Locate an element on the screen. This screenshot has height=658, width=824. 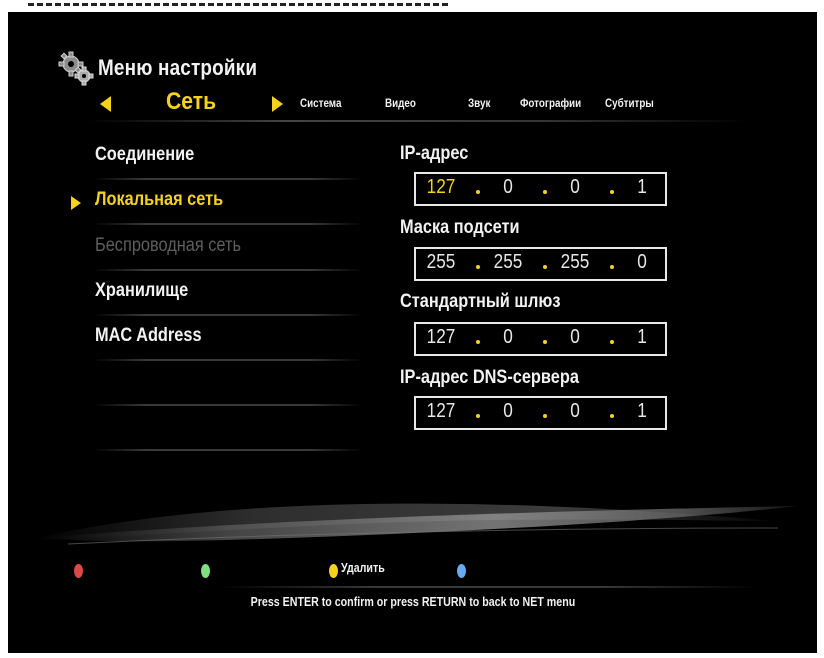
gears-icon is located at coordinates (76, 68).